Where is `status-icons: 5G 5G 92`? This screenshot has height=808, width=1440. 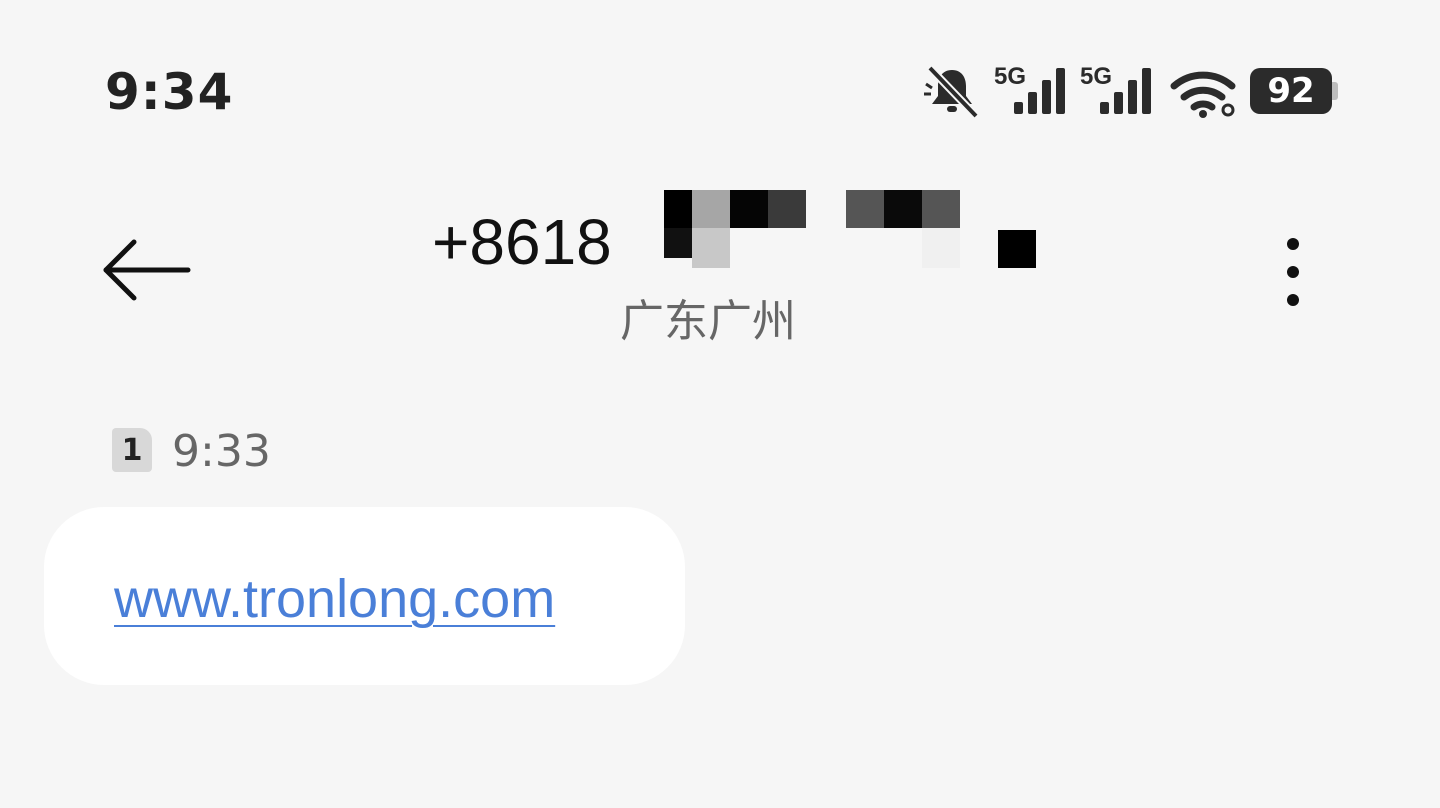 status-icons: 5G 5G 92 is located at coordinates (1130, 90).